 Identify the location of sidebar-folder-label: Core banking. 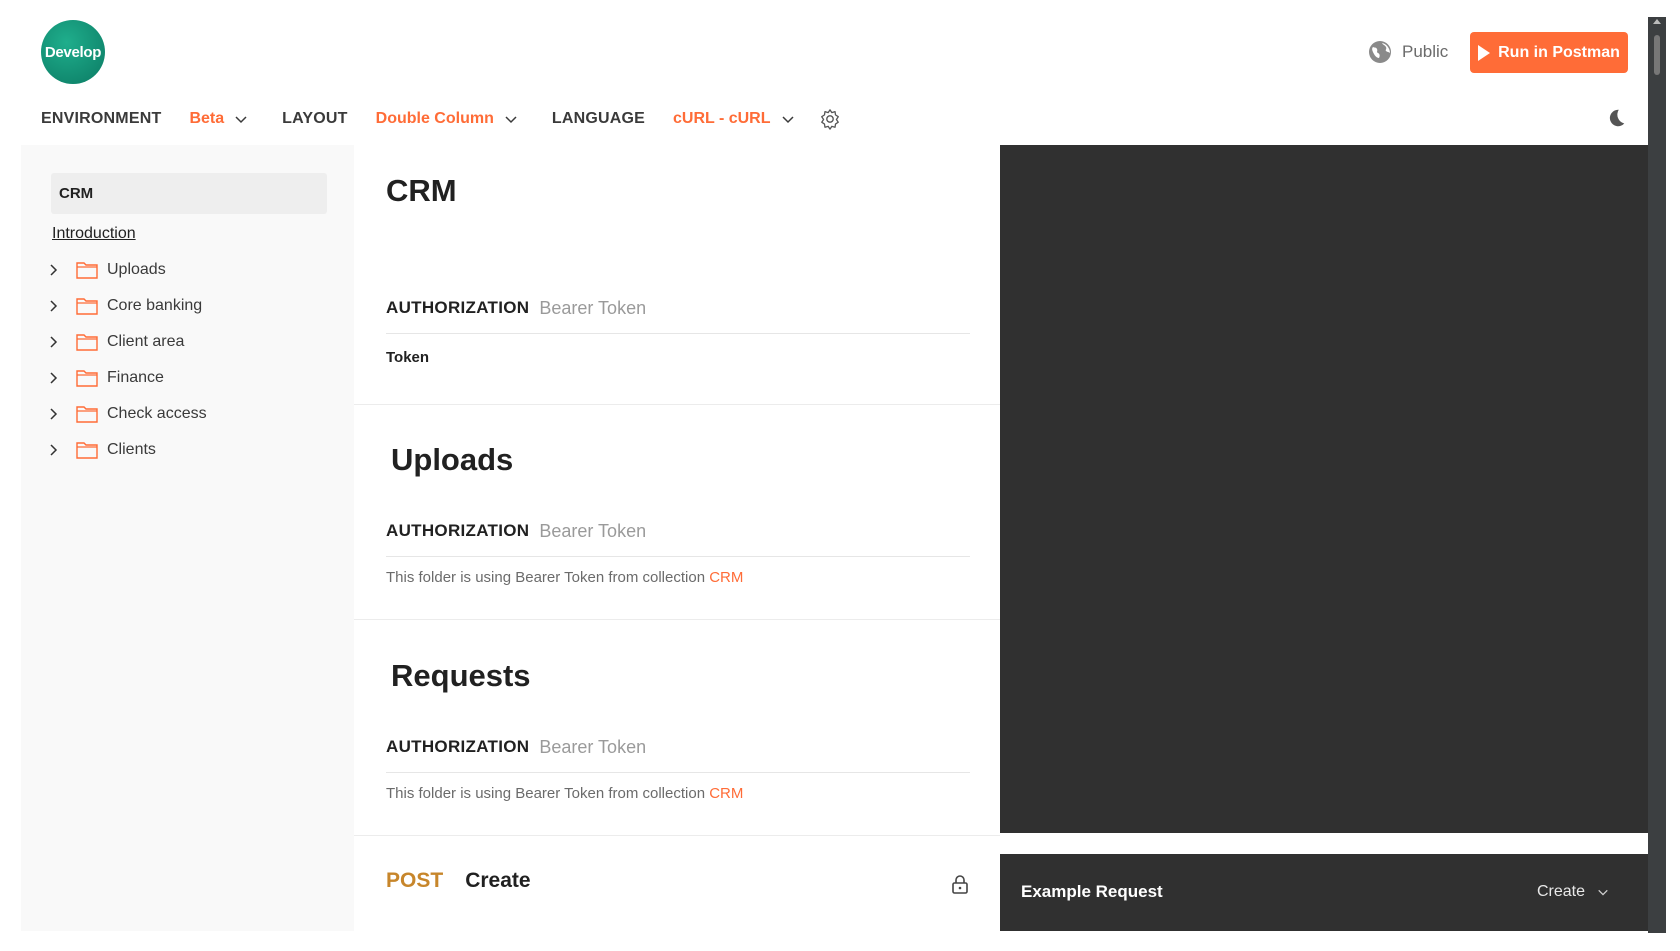
(155, 305).